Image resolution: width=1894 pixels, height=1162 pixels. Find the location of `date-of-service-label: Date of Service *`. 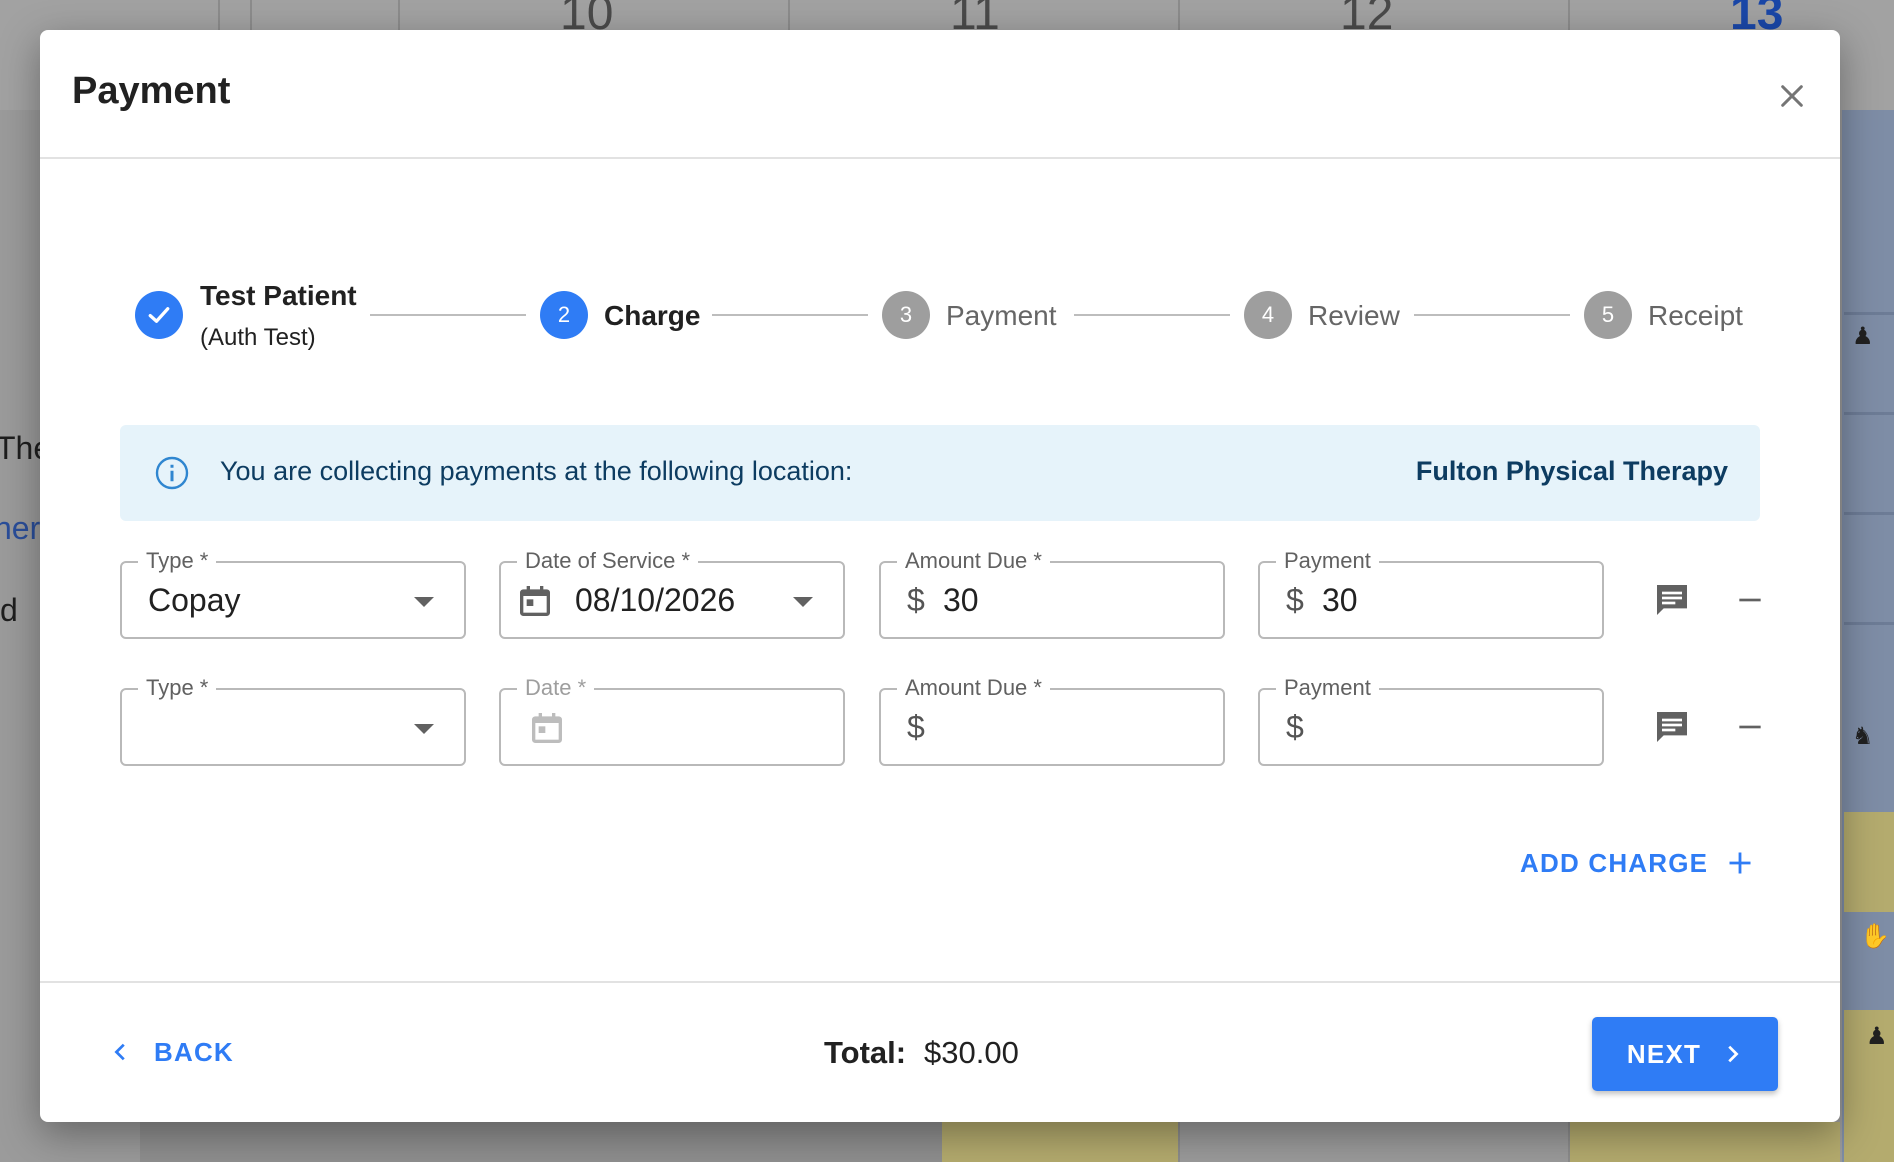

date-of-service-label: Date of Service * is located at coordinates (608, 561).